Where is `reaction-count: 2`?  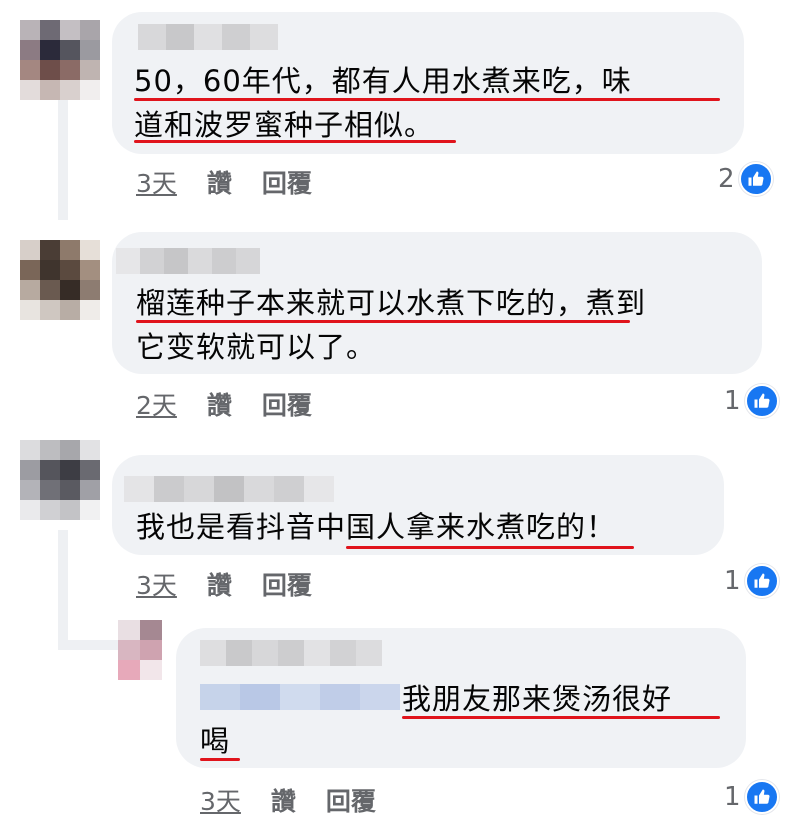 reaction-count: 2 is located at coordinates (745, 179).